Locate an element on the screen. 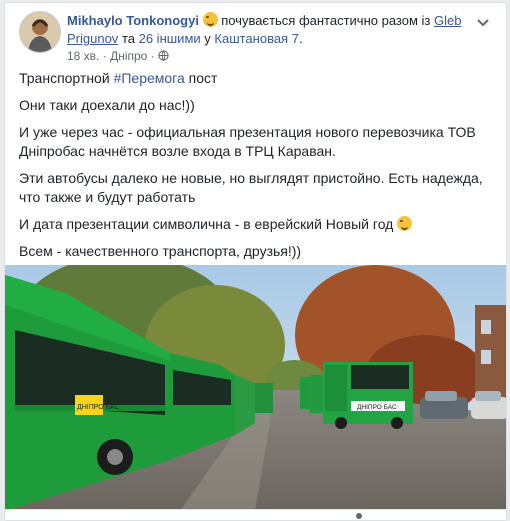  post-line-1: Транспортной #Перемога пост is located at coordinates (256, 78).